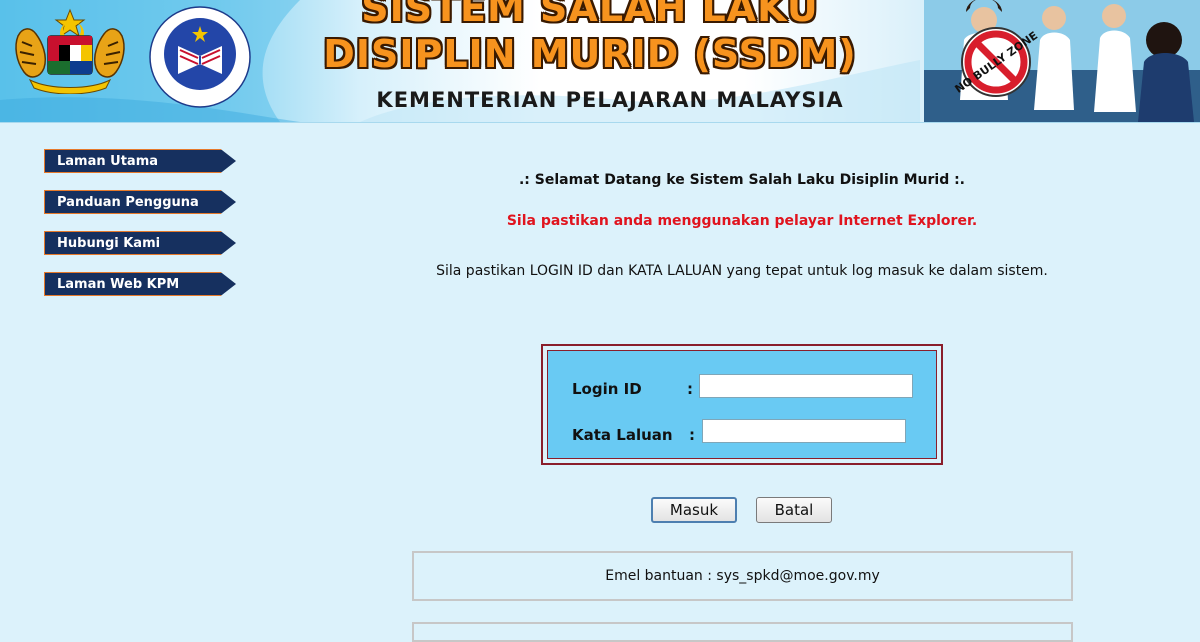 Image resolution: width=1200 pixels, height=642 pixels. I want to click on sidebar-item-laman-utama: Laman Utama, so click(140, 161).